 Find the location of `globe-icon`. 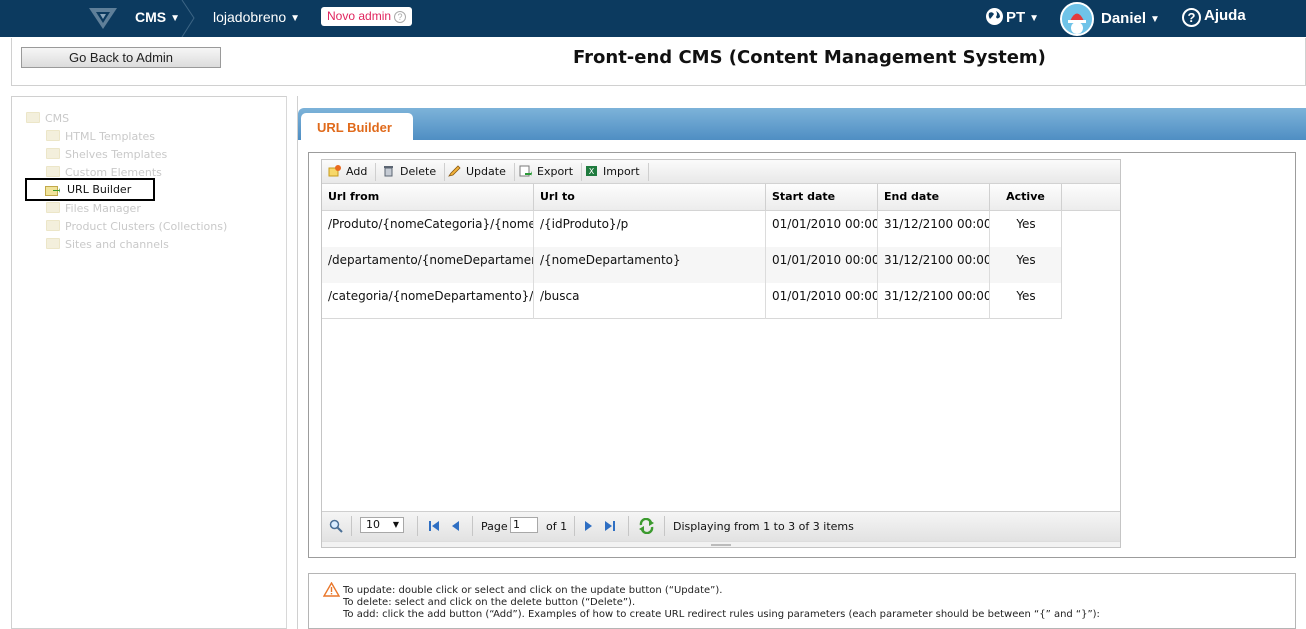

globe-icon is located at coordinates (994, 16).